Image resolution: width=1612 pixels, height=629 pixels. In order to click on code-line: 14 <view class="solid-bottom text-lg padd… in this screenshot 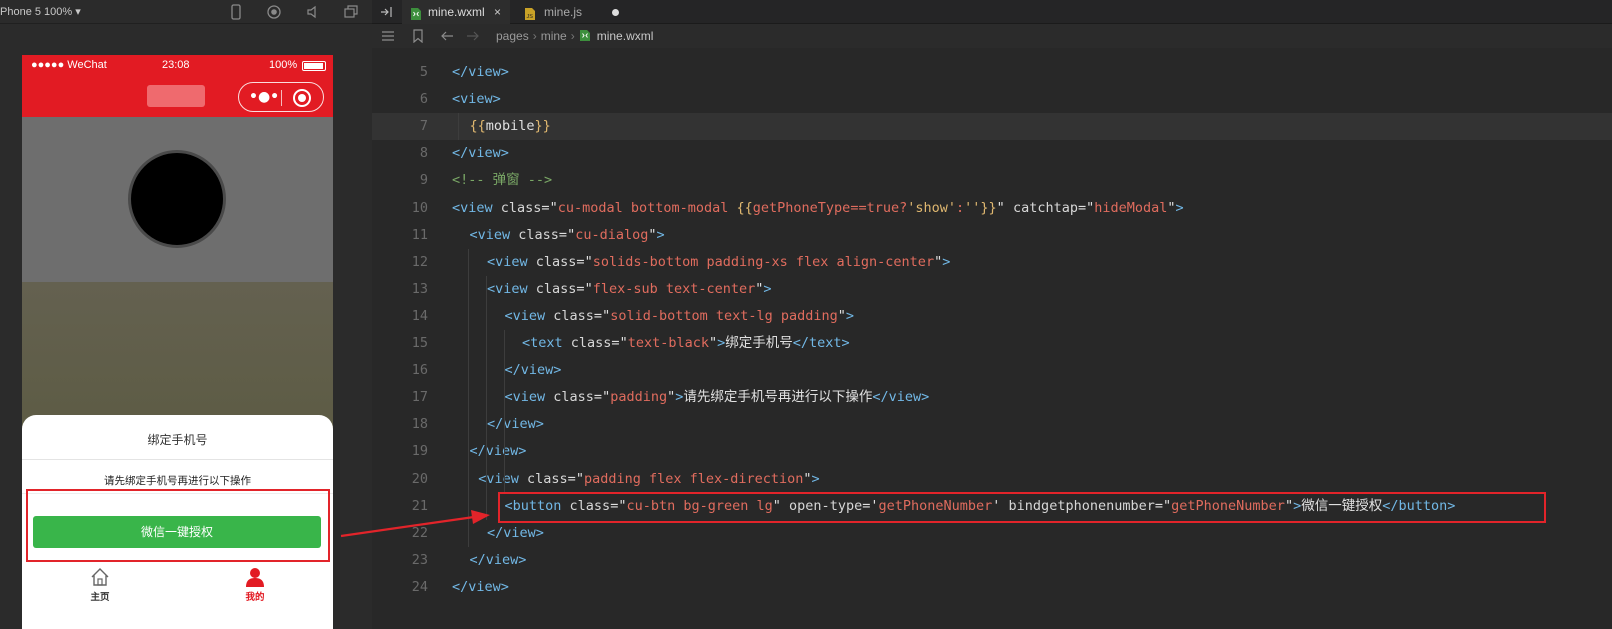, I will do `click(992, 316)`.